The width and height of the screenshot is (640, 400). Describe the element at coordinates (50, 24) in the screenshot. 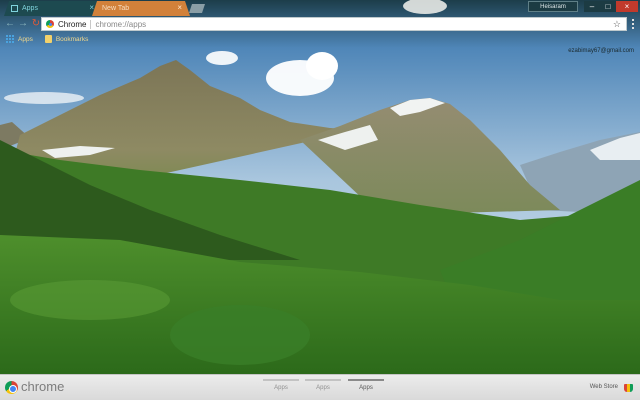

I see `chrome-page-icon` at that location.